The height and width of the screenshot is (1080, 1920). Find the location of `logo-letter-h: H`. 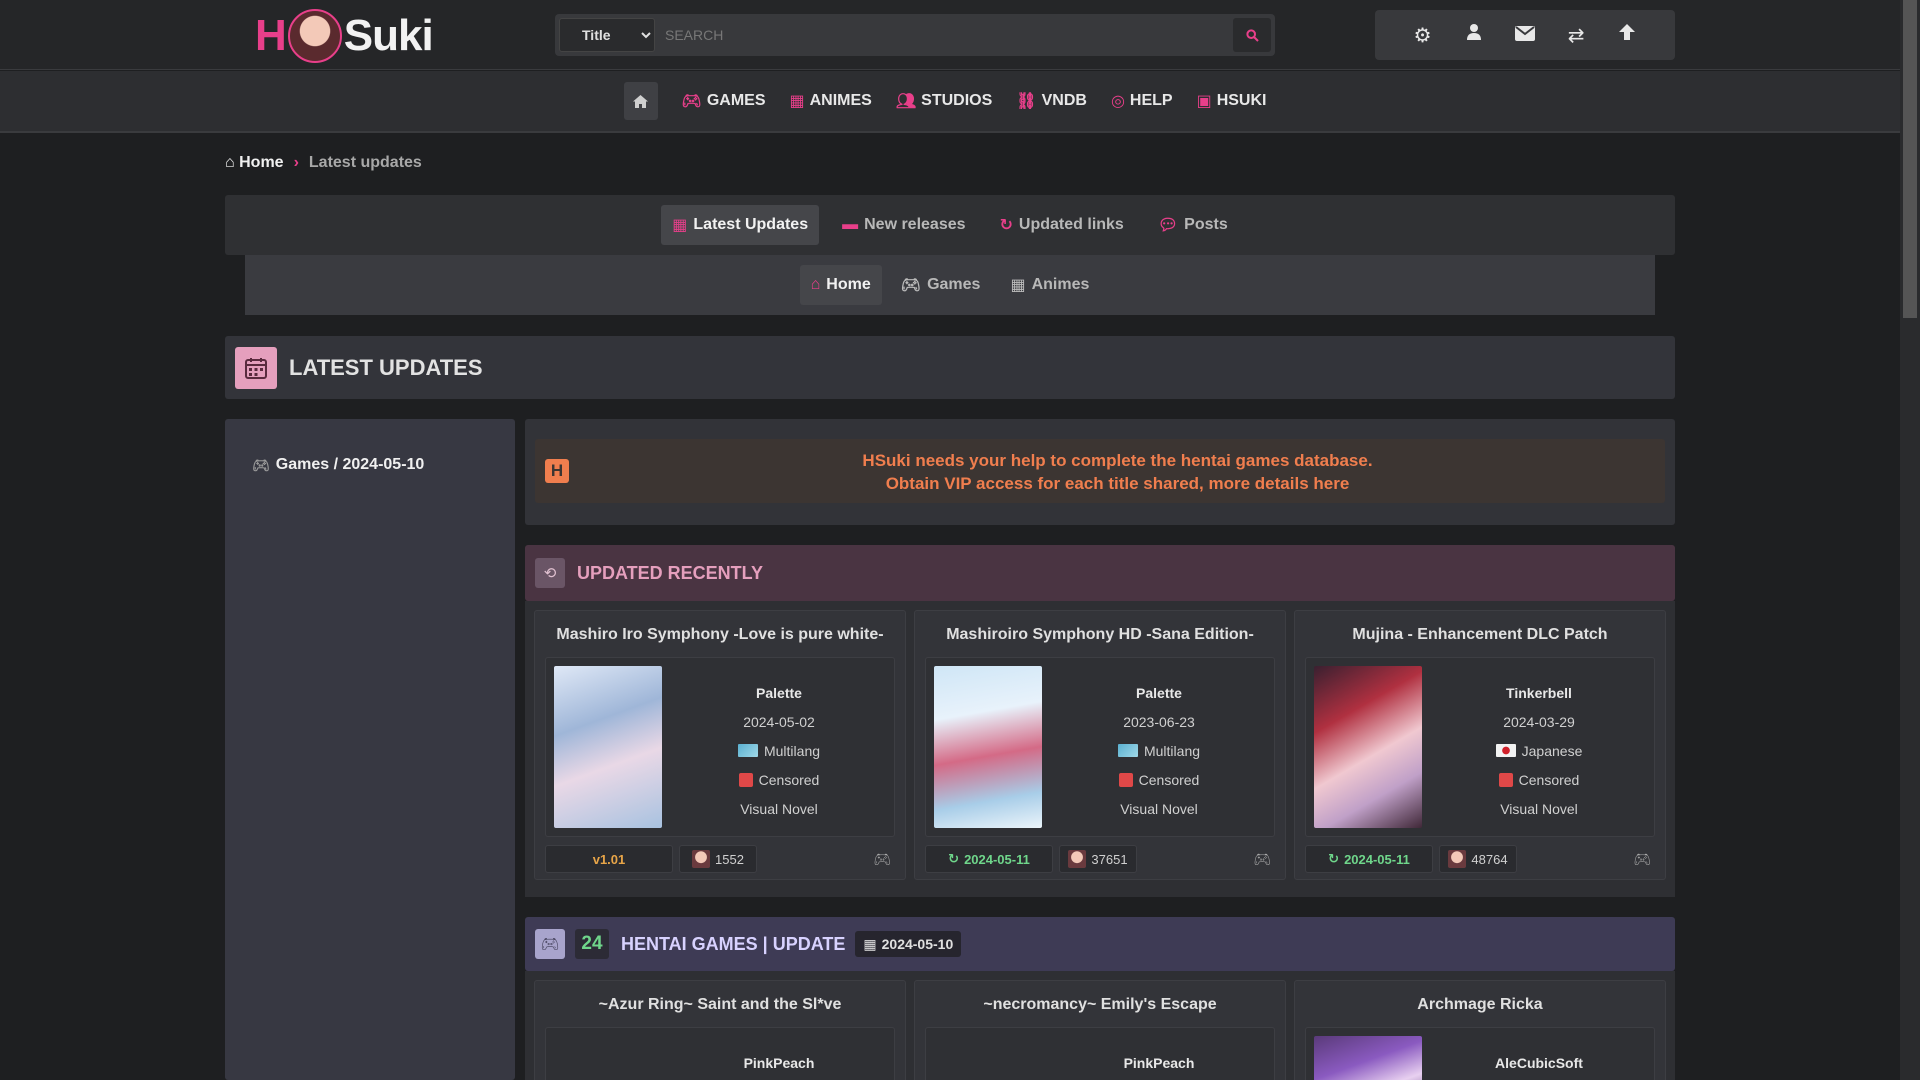

logo-letter-h: H is located at coordinates (271, 35).